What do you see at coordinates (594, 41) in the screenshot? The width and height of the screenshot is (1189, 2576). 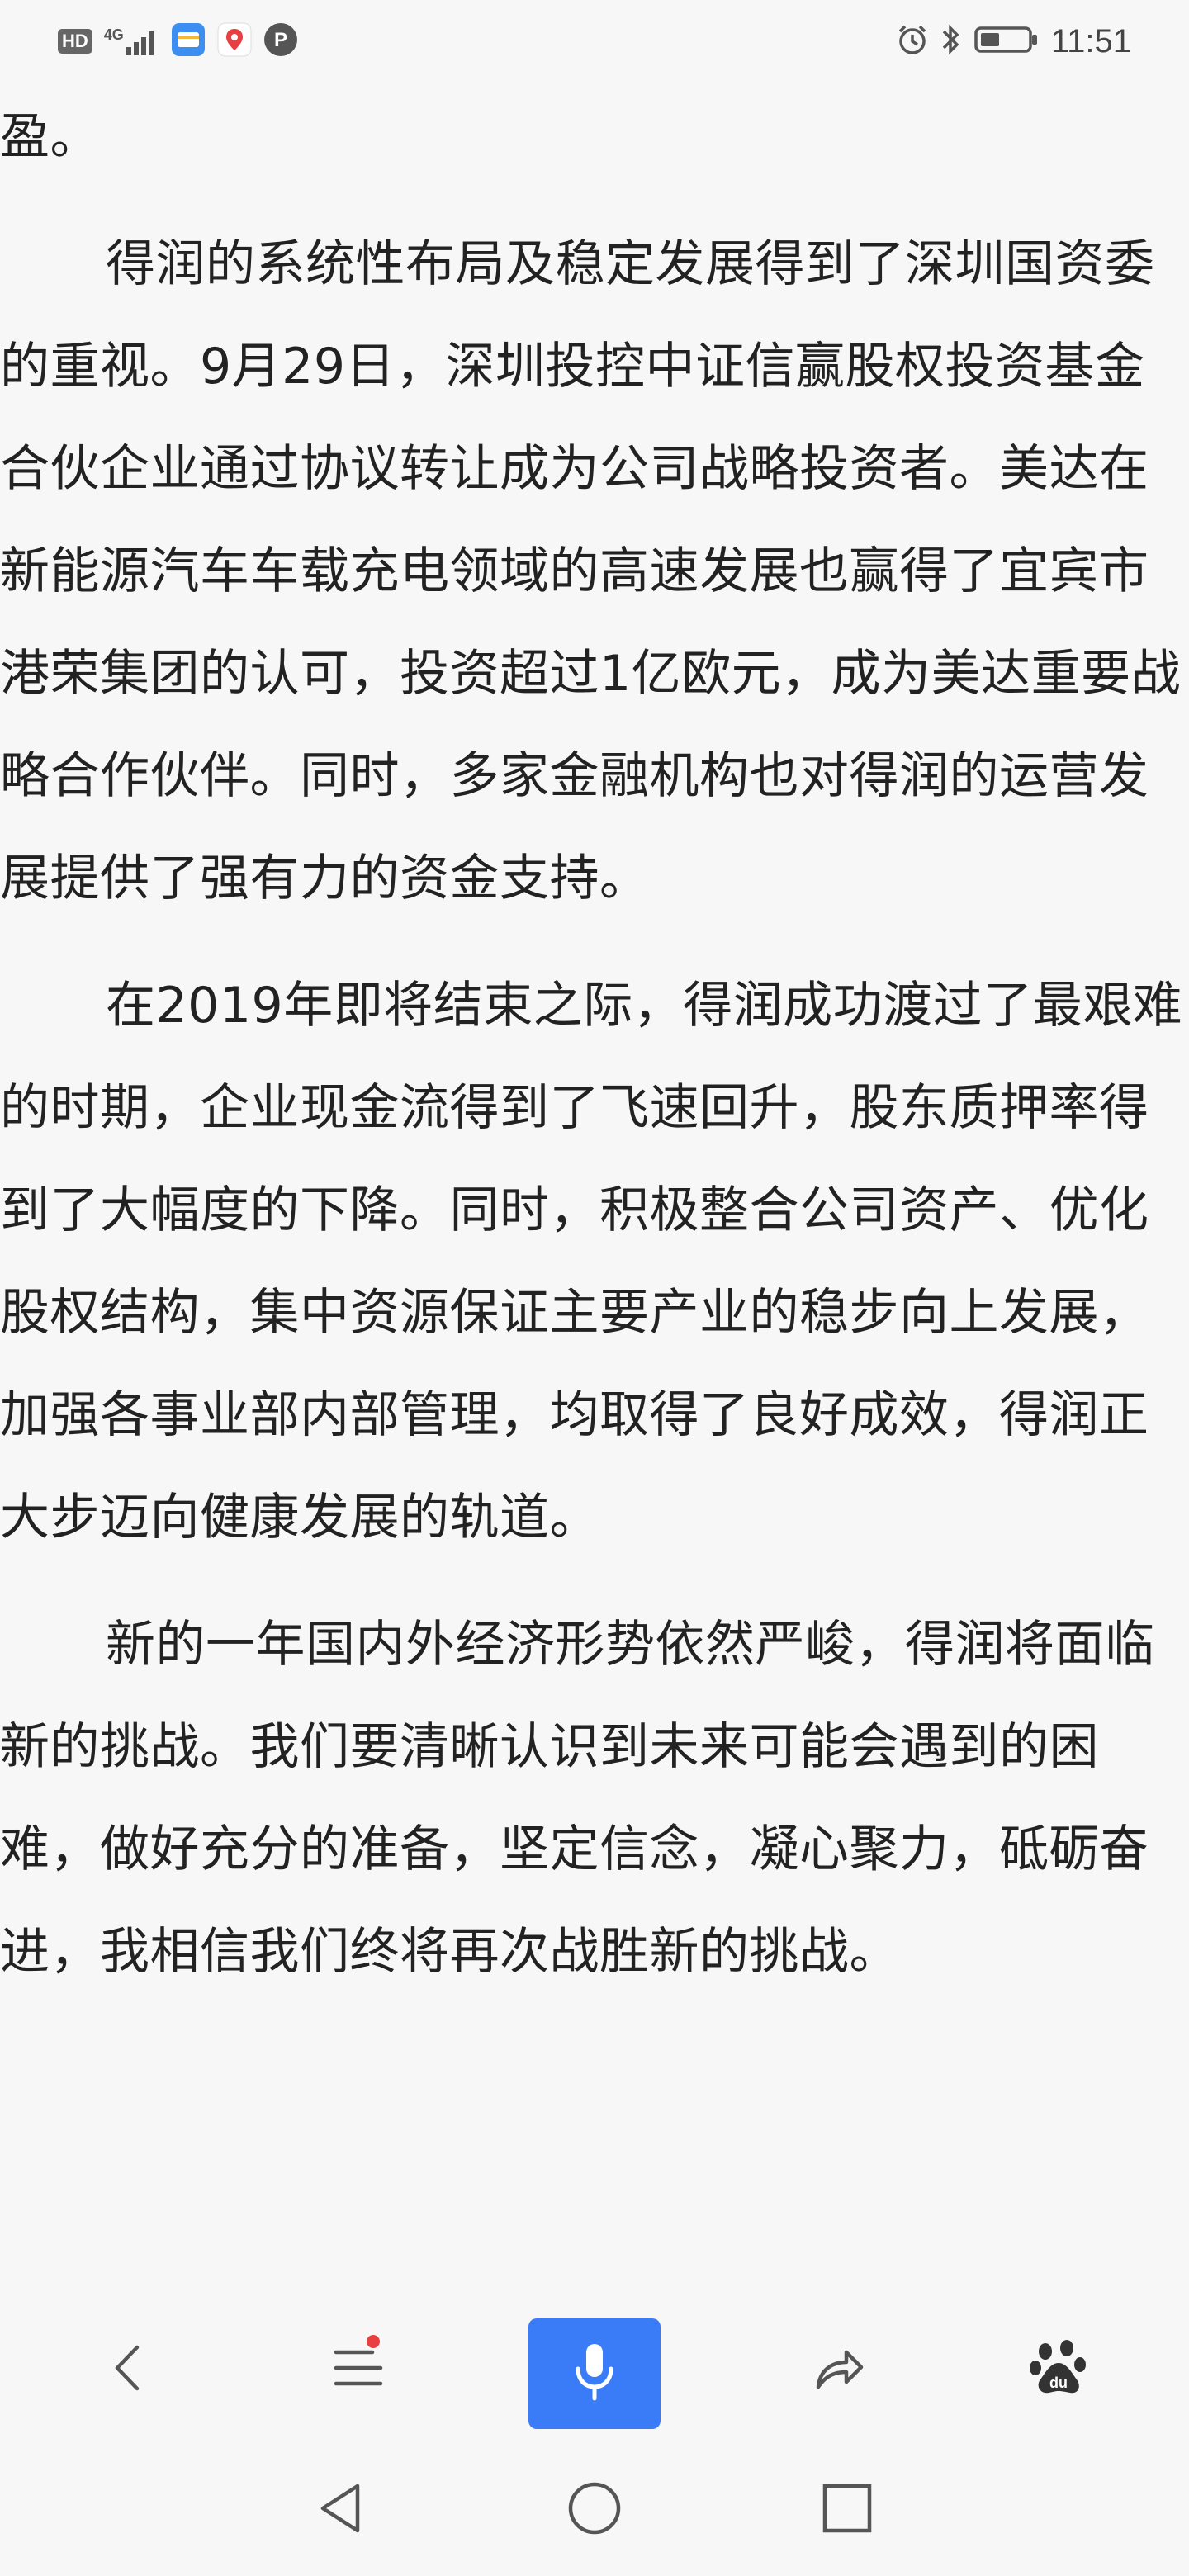 I see `status-bar: HD 4G P 11:51` at bounding box center [594, 41].